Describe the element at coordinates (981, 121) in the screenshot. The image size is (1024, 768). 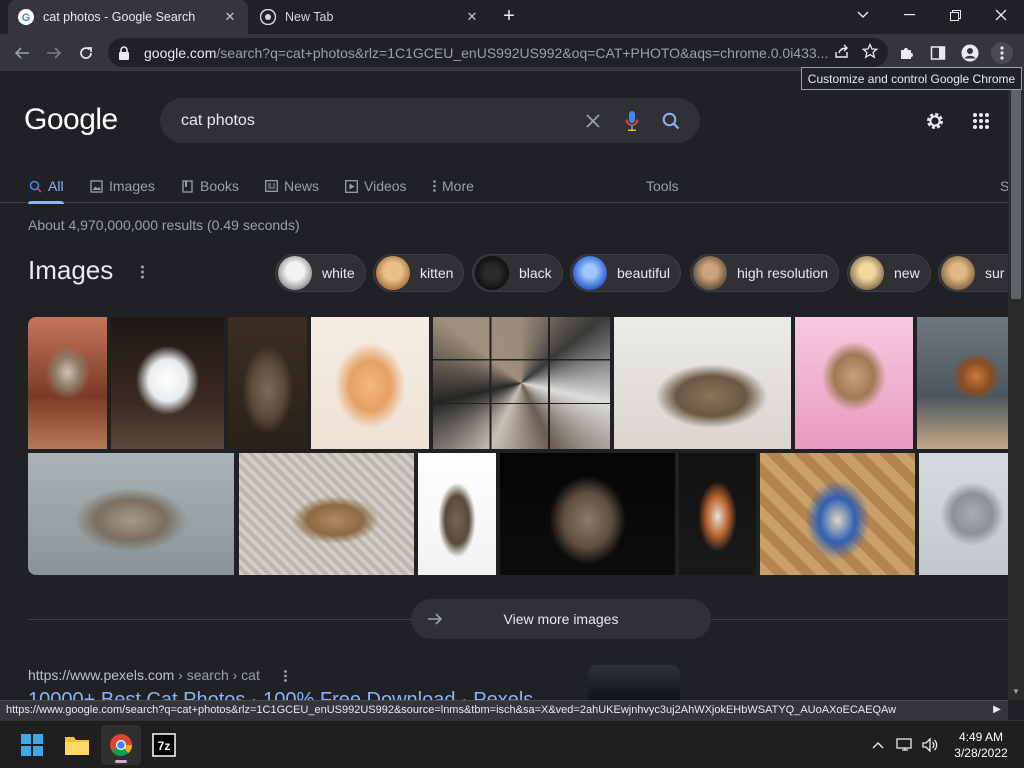
I see `apps-grid-icon` at that location.